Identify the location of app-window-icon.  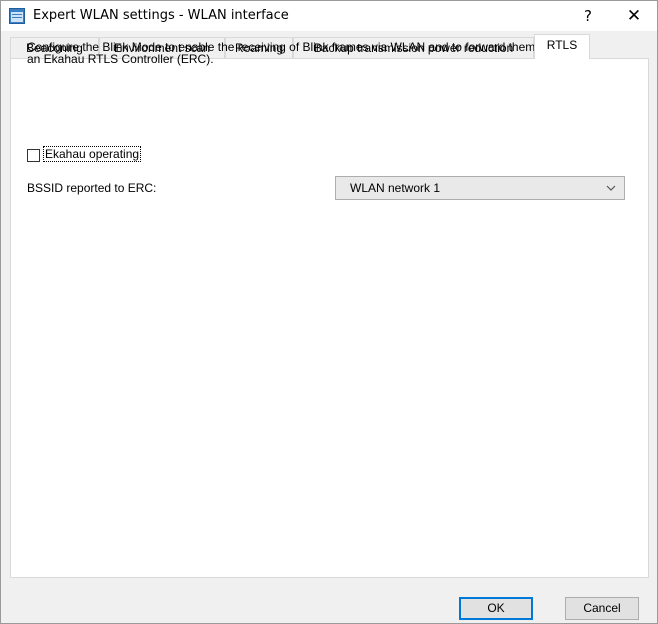
(17, 16).